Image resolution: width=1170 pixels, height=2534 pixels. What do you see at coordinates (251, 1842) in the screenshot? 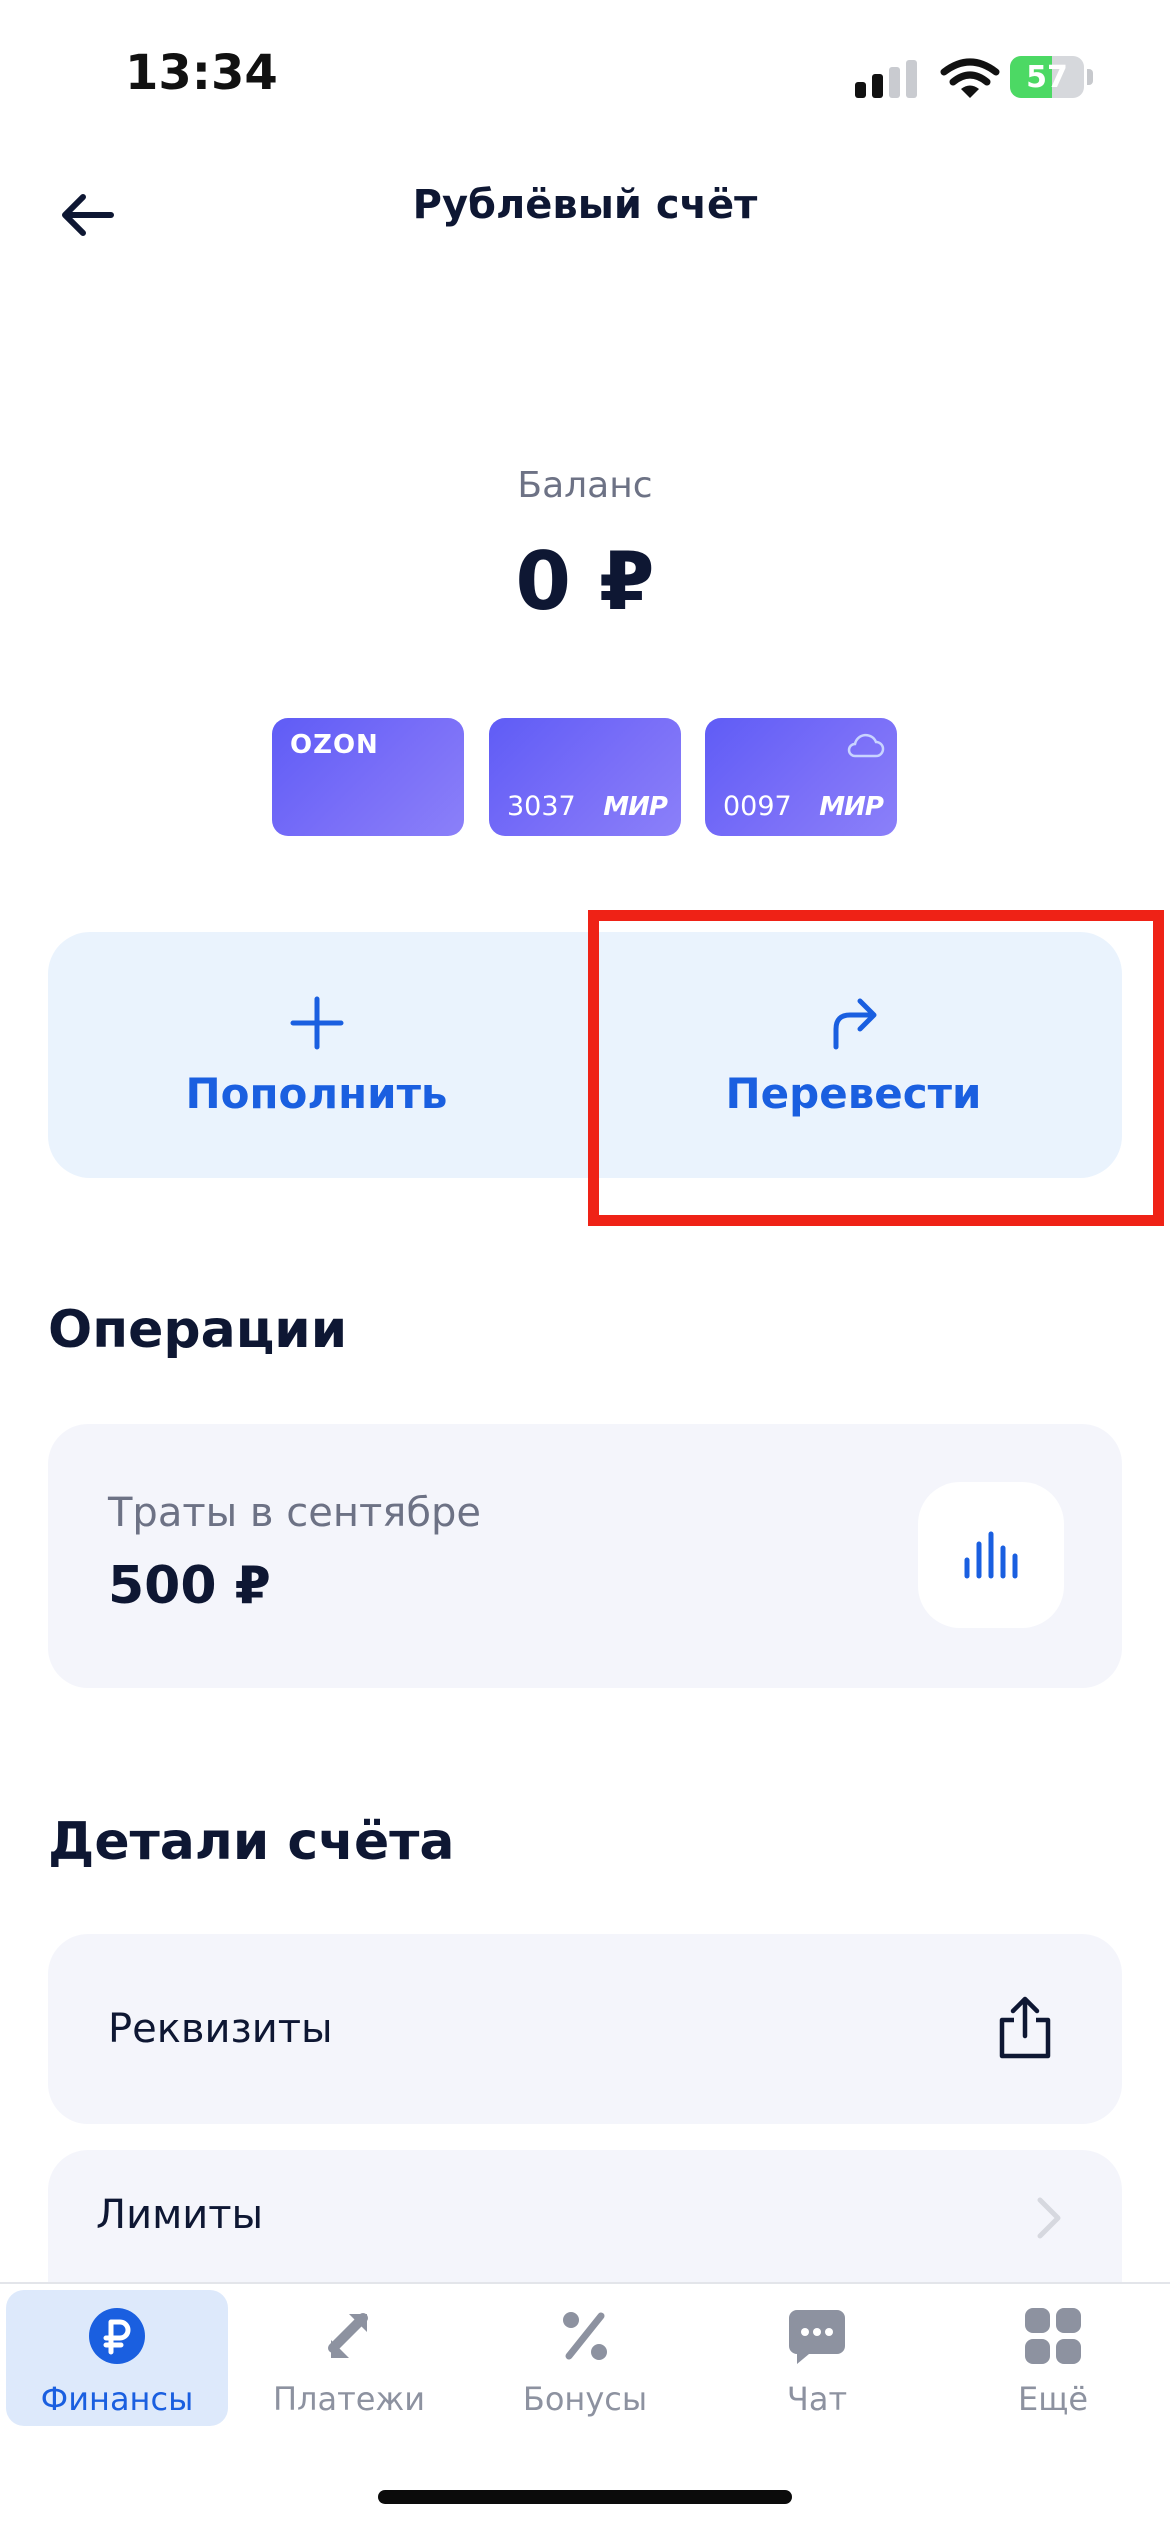
I see `account-details-title: Детали счёта` at bounding box center [251, 1842].